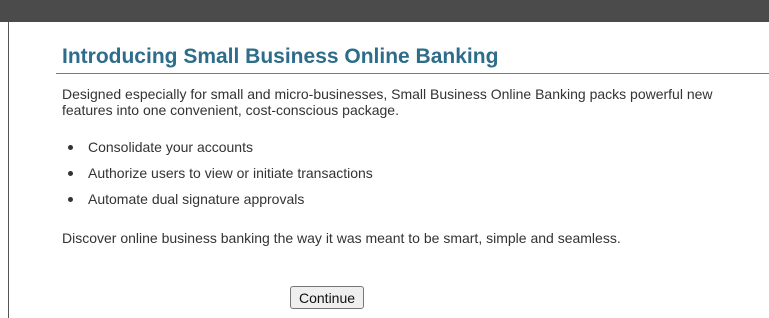 The height and width of the screenshot is (318, 769). I want to click on left-border, so click(4, 170).